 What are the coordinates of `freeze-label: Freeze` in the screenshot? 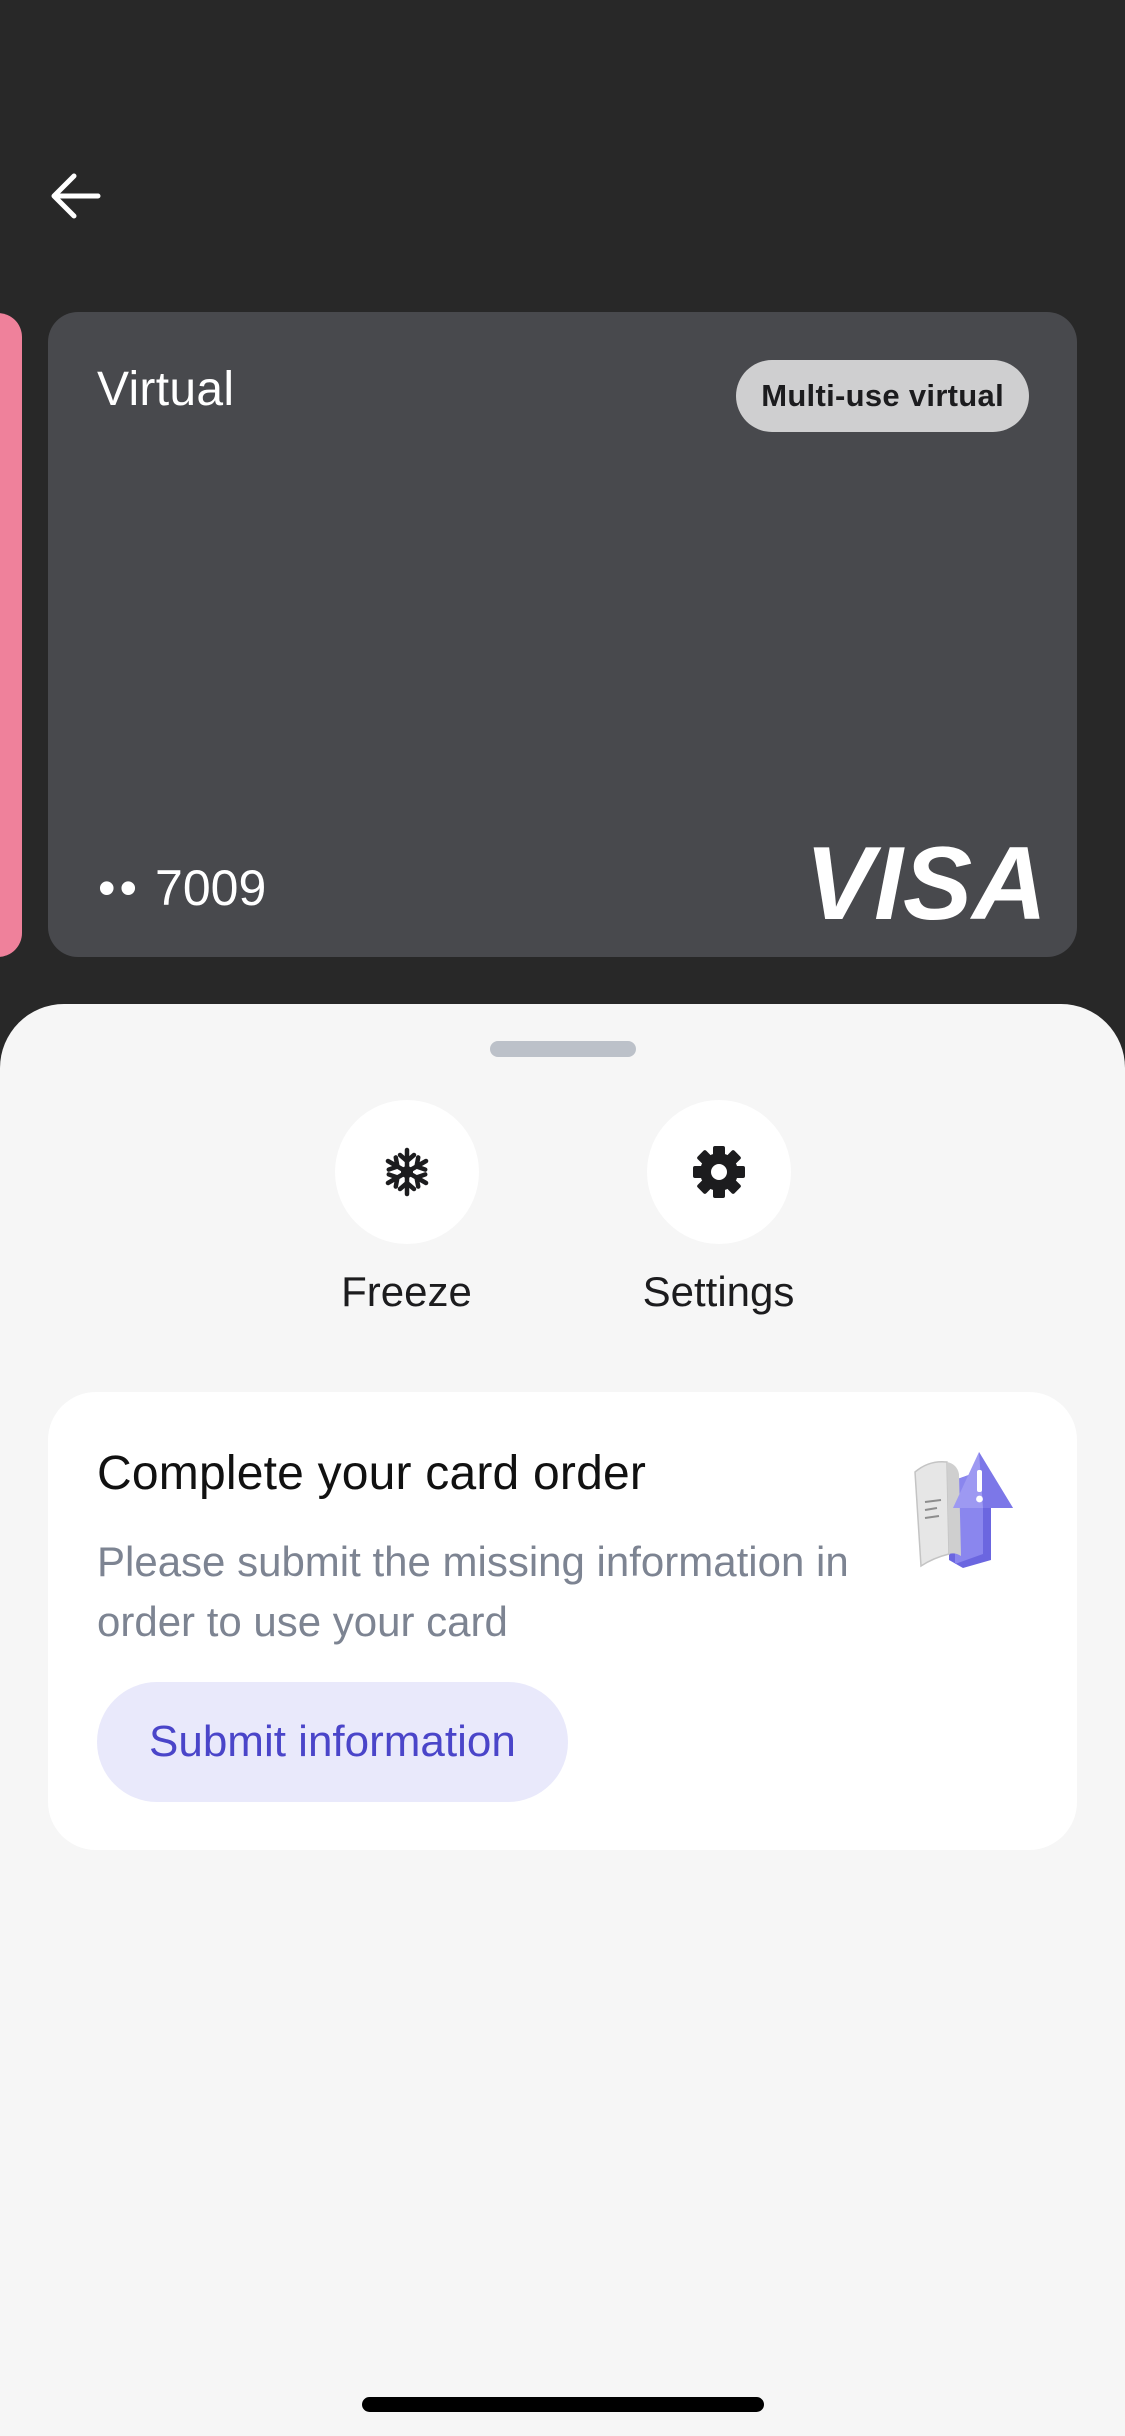 It's located at (406, 1291).